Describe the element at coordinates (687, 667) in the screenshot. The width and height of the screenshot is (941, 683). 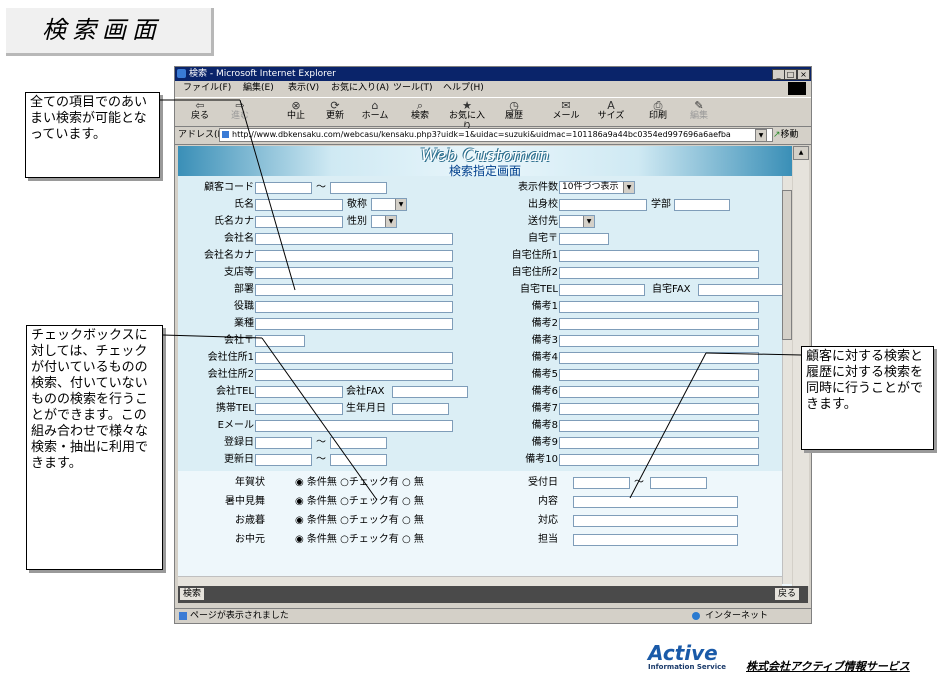
I see `logo-sub: Information Service` at that location.